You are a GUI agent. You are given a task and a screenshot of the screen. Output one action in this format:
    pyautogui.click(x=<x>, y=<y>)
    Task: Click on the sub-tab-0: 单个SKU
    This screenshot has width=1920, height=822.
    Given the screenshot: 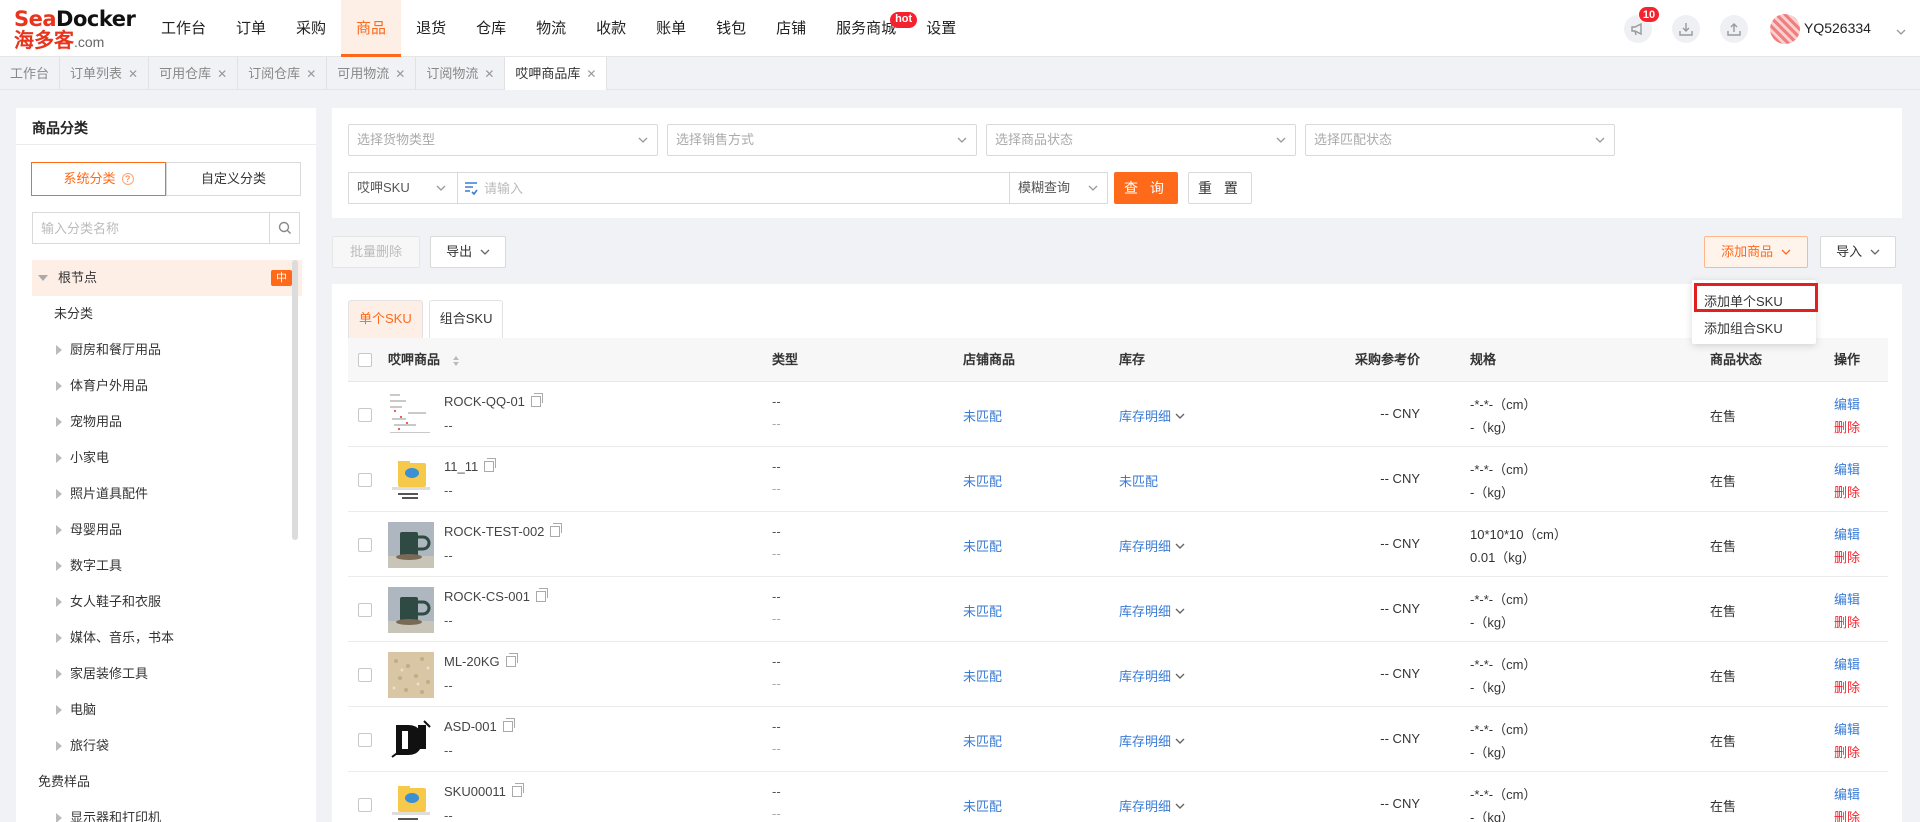 What is the action you would take?
    pyautogui.click(x=385, y=319)
    